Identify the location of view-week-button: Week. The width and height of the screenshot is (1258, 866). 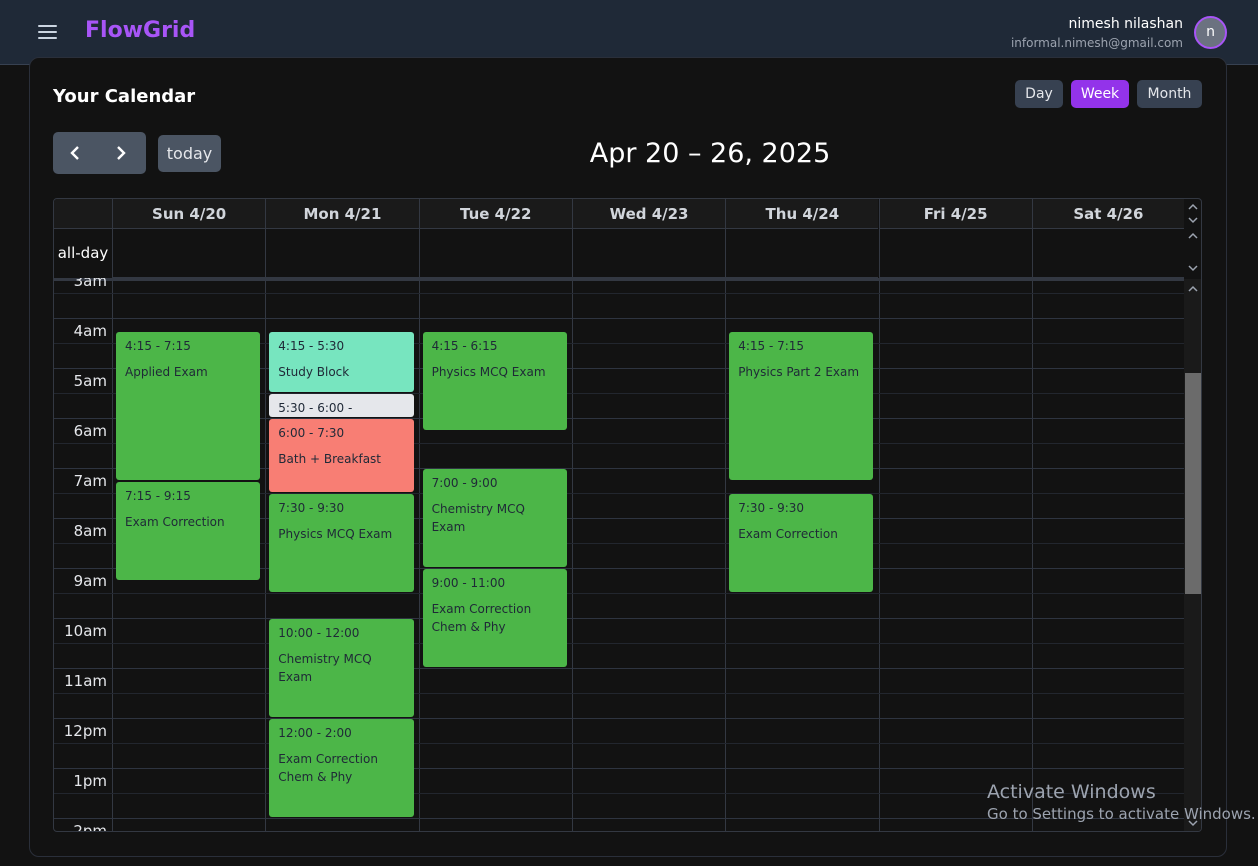
(1100, 94).